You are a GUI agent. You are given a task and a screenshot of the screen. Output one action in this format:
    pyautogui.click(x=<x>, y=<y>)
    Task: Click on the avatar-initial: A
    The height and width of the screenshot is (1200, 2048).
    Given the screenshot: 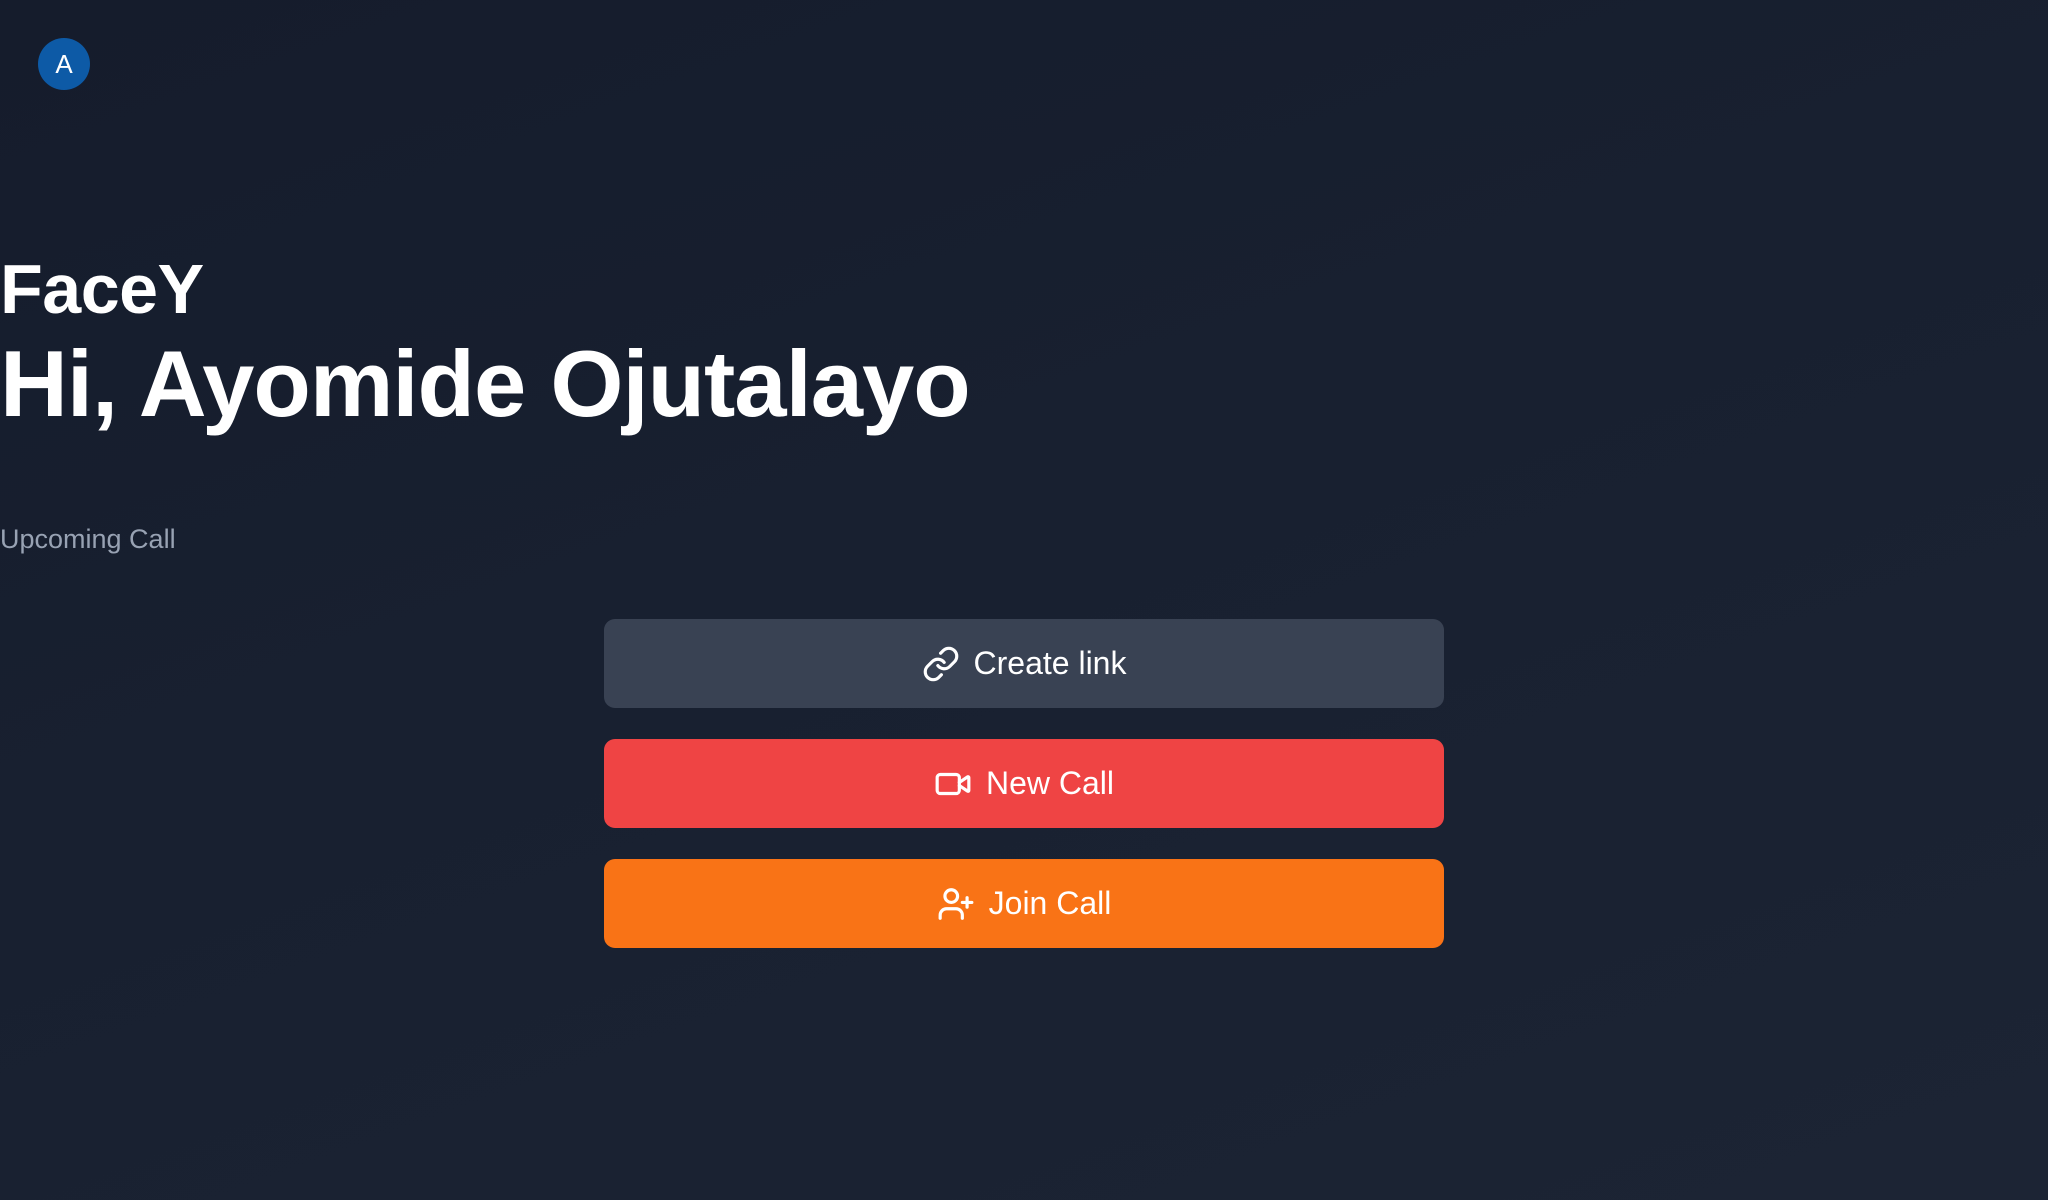 What is the action you would take?
    pyautogui.click(x=64, y=63)
    